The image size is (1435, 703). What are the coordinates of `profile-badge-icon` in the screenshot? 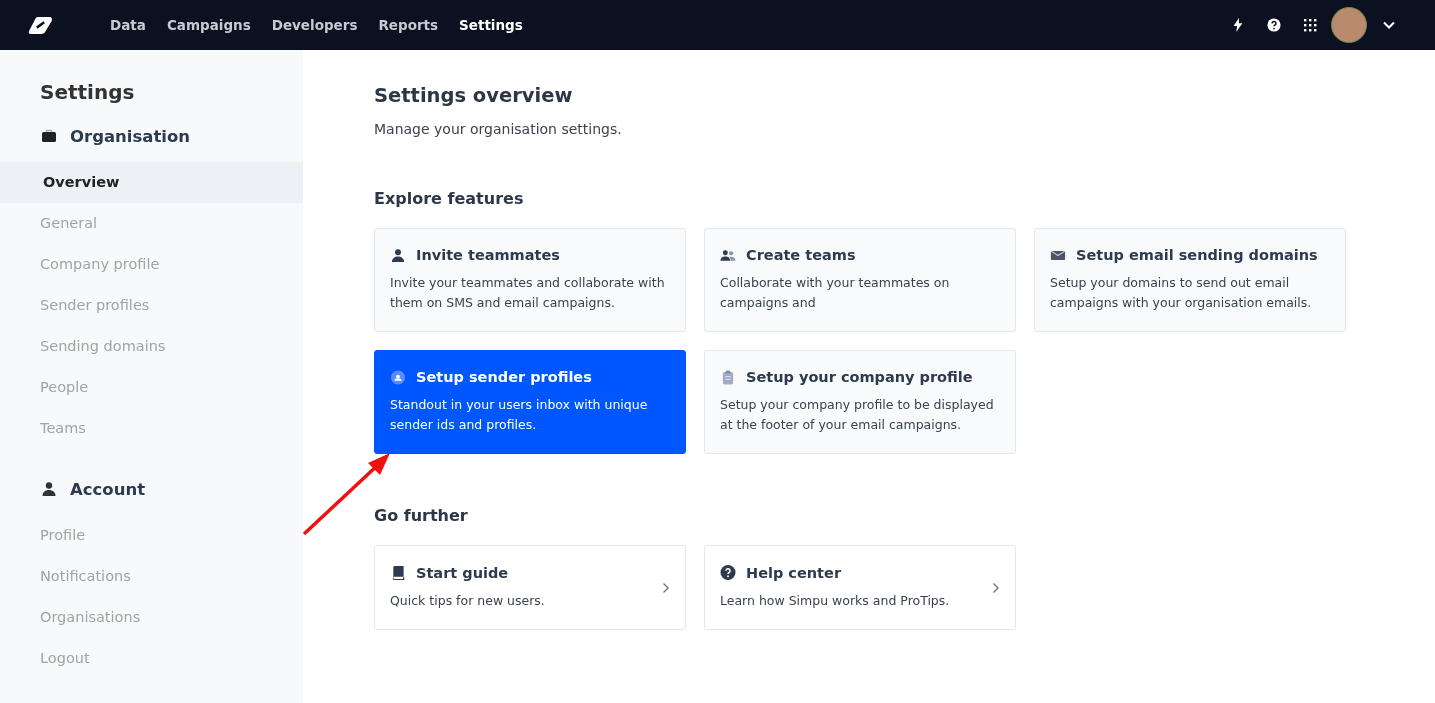 It's located at (398, 377).